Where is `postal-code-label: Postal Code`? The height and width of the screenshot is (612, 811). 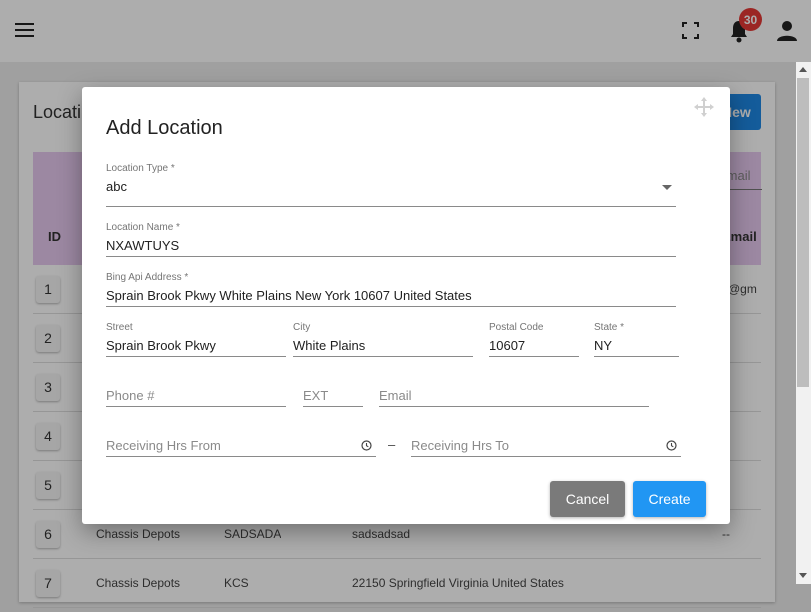 postal-code-label: Postal Code is located at coordinates (516, 327).